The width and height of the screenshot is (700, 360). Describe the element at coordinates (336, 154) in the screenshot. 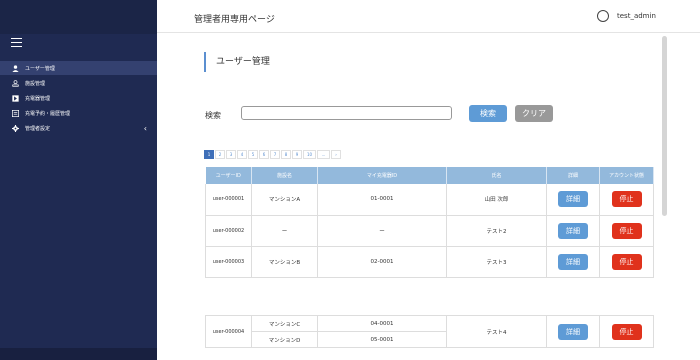

I see `next-page-icon: ›` at that location.